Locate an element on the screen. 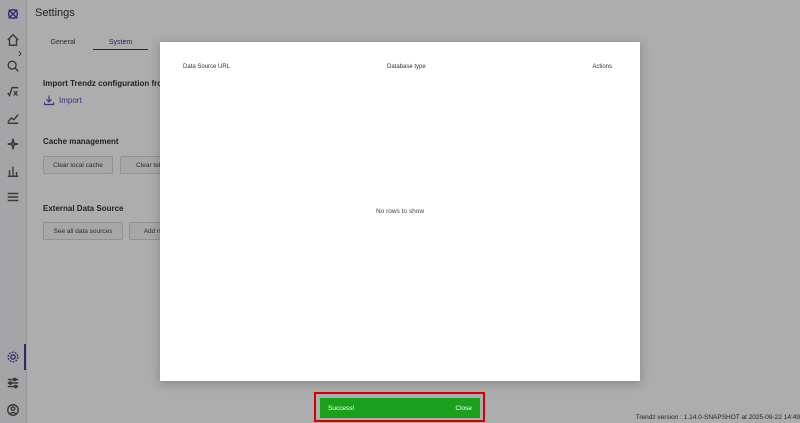 Image resolution: width=800 pixels, height=423 pixels. column-header-url: Data Source URL is located at coordinates (206, 67).